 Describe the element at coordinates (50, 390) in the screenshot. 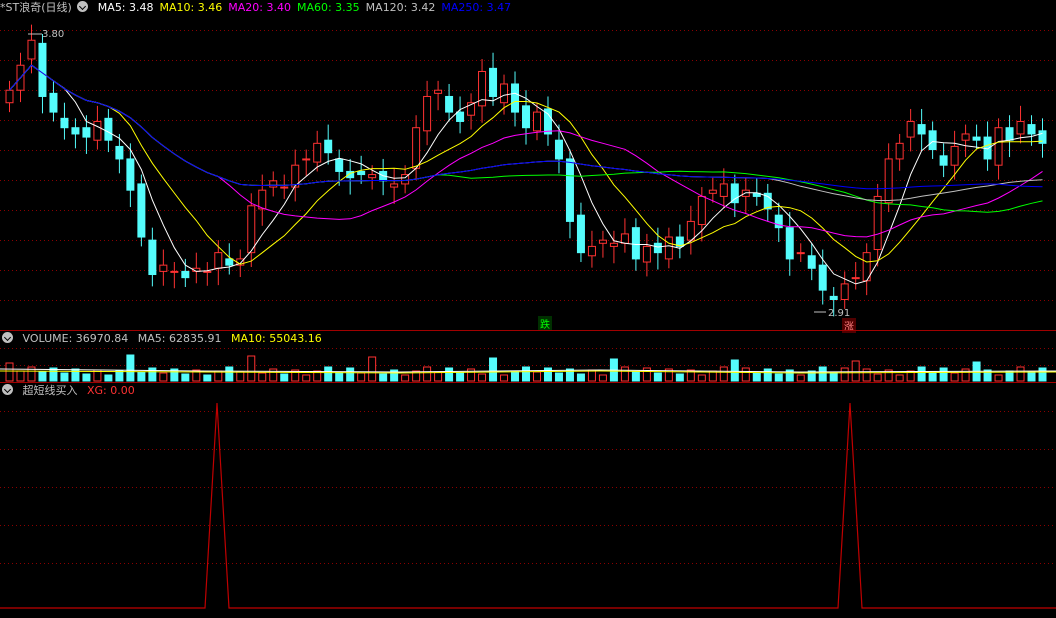

I see `indicator-name: 超短线买入` at that location.